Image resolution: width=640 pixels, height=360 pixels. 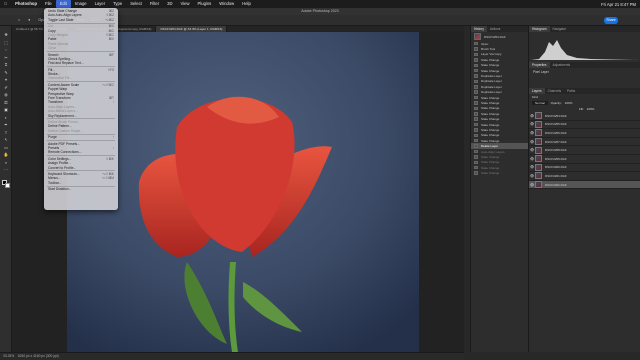 What do you see at coordinates (81, 20) in the screenshot?
I see `edit-menu-item: Toggle Last State ⌥⌘Z` at bounding box center [81, 20].